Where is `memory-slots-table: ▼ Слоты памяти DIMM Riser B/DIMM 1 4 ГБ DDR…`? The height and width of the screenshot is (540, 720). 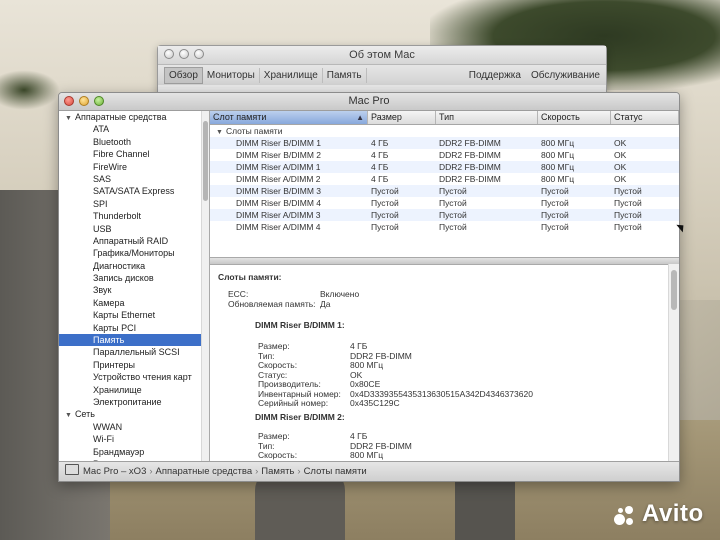
memory-slots-table: ▼ Слоты памяти DIMM Riser B/DIMM 1 4 ГБ DDR… is located at coordinates (444, 179).